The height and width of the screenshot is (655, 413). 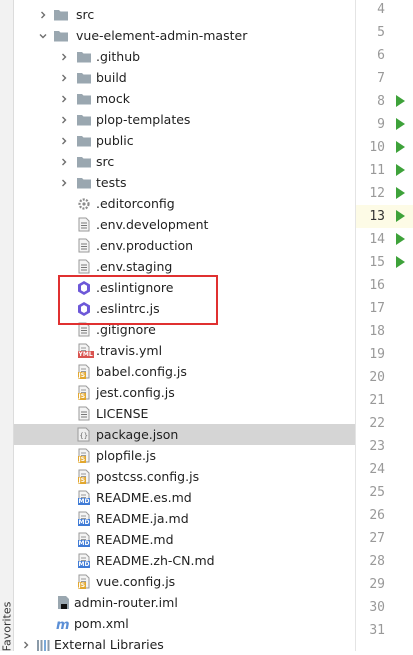 I want to click on tree-item-label: pom.xml, so click(x=101, y=623).